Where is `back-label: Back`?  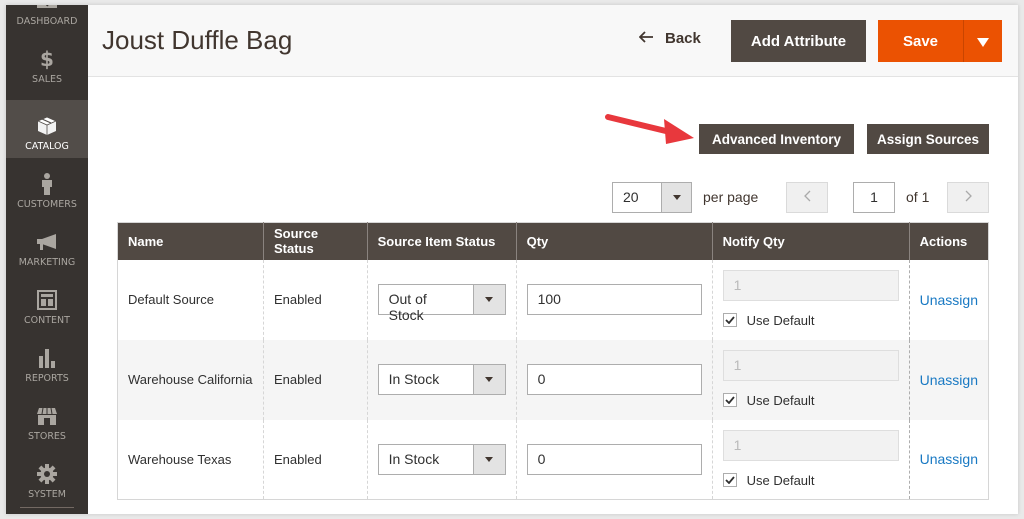 back-label: Back is located at coordinates (683, 38).